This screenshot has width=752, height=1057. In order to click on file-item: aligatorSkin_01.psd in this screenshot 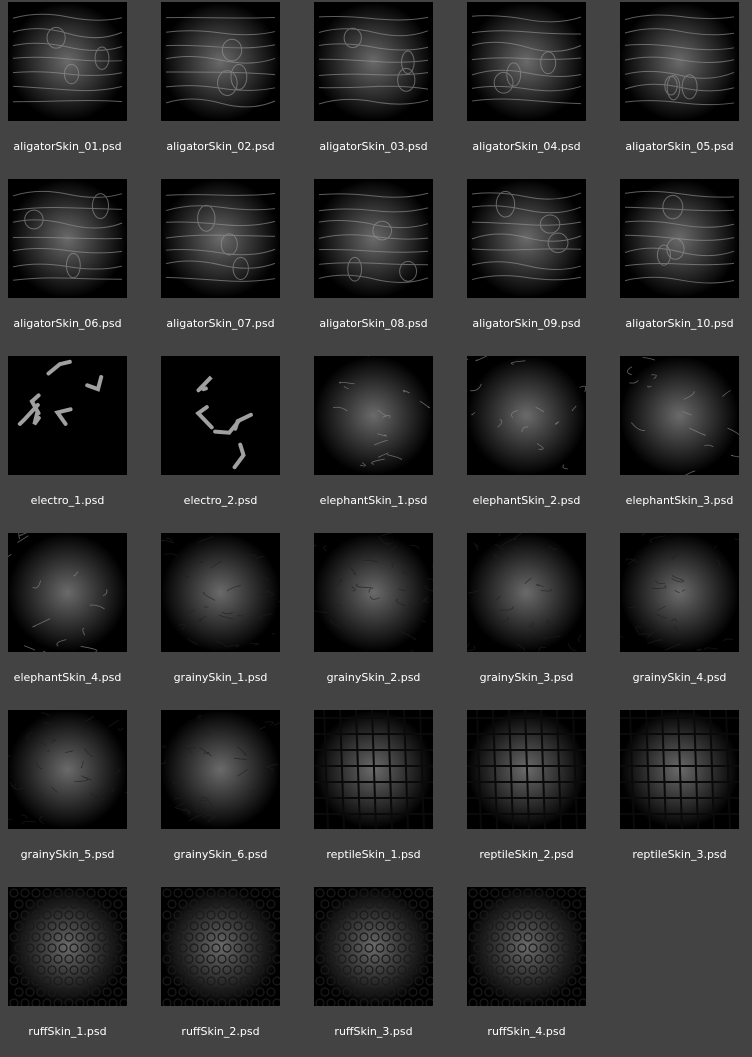, I will do `click(76, 88)`.